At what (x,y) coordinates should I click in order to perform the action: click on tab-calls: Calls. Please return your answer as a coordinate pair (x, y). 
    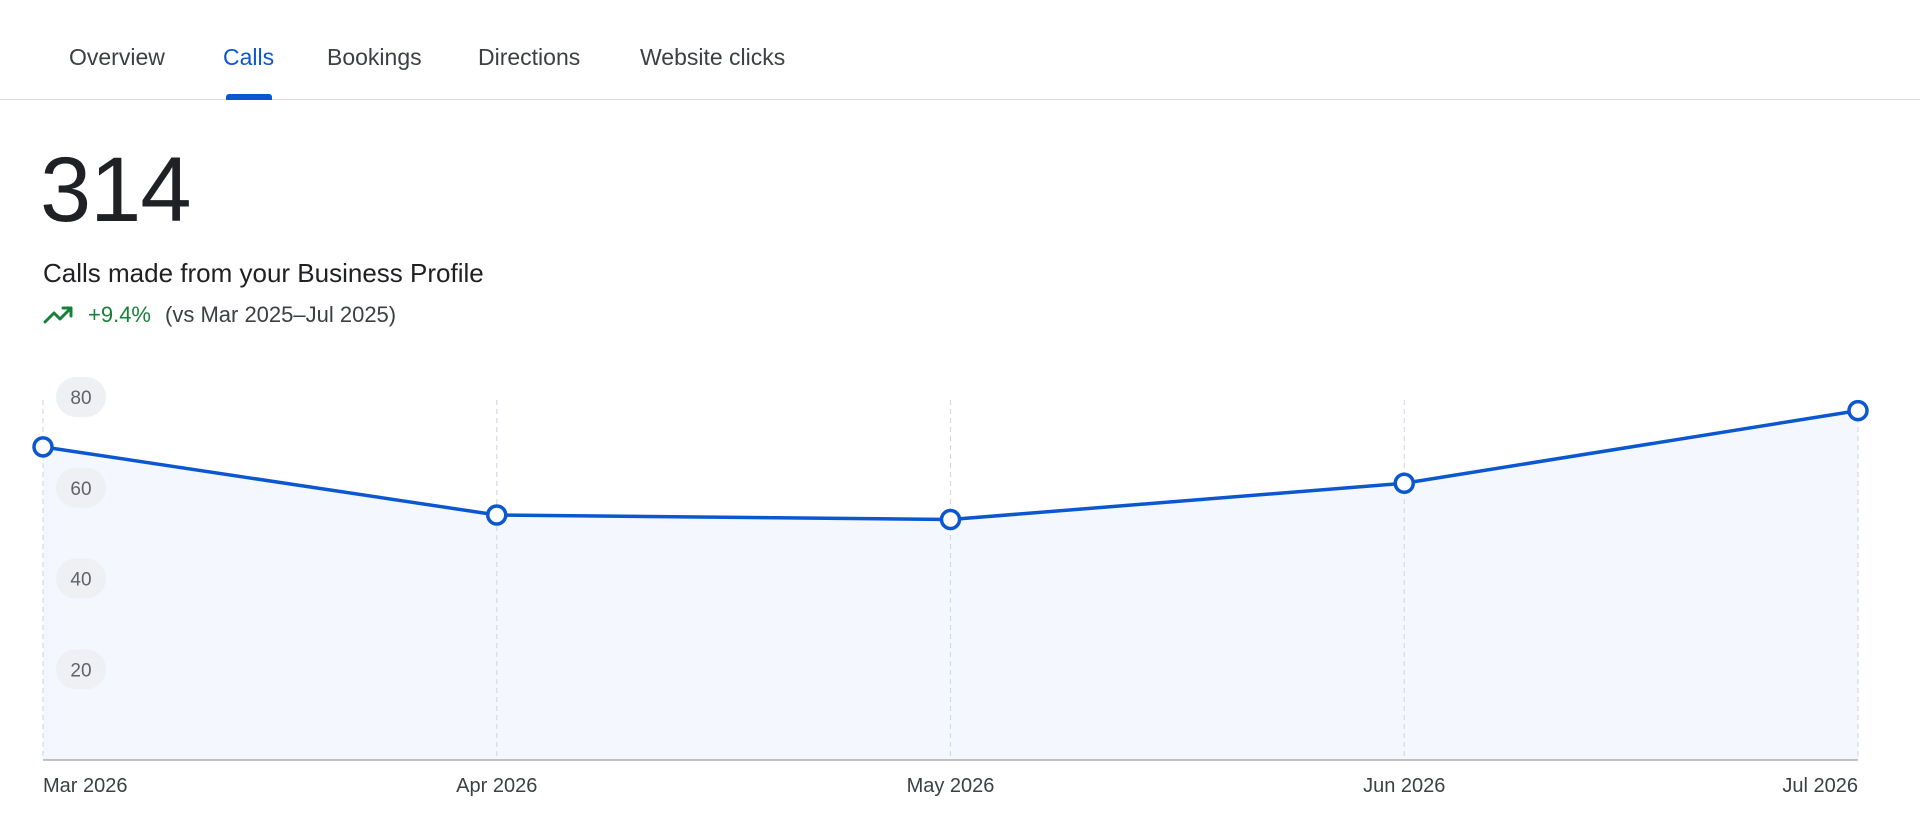
    Looking at the image, I should click on (248, 57).